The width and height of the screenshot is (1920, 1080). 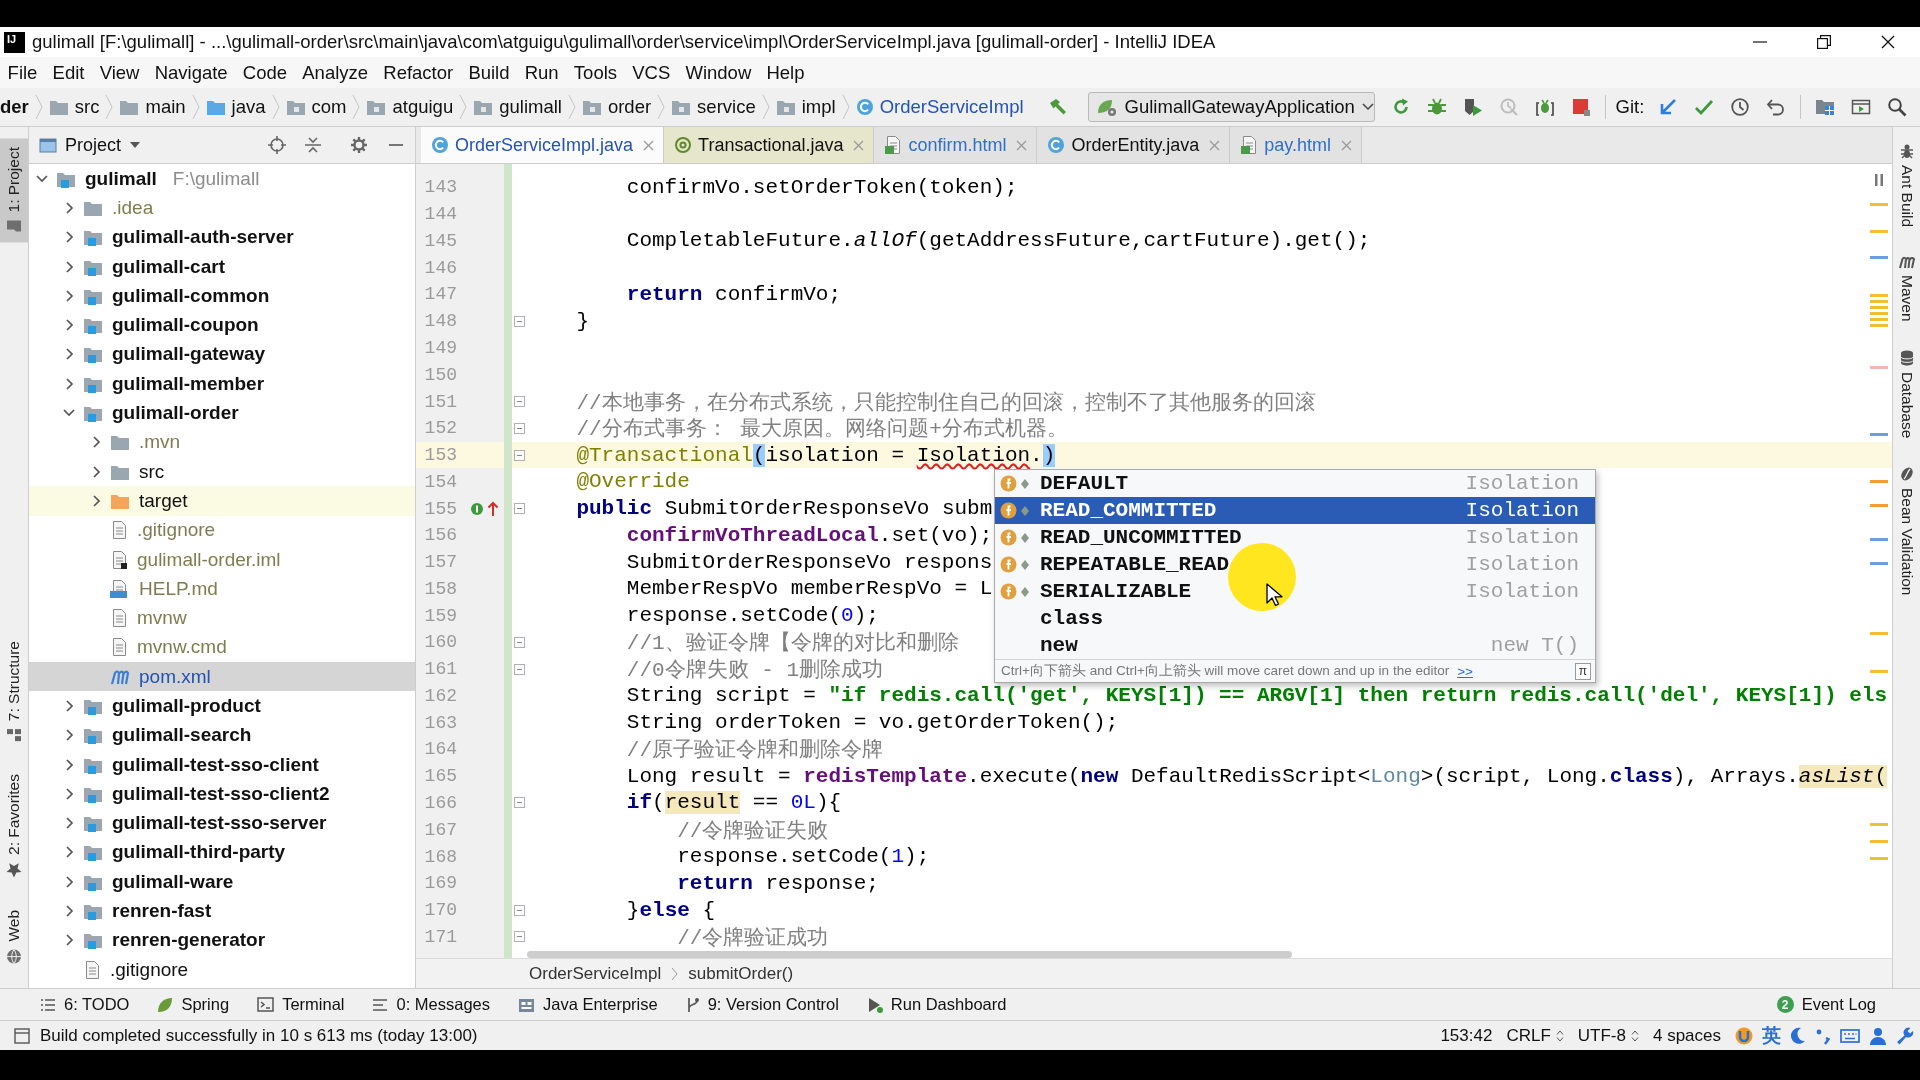 I want to click on menu-item: Window, so click(x=718, y=72).